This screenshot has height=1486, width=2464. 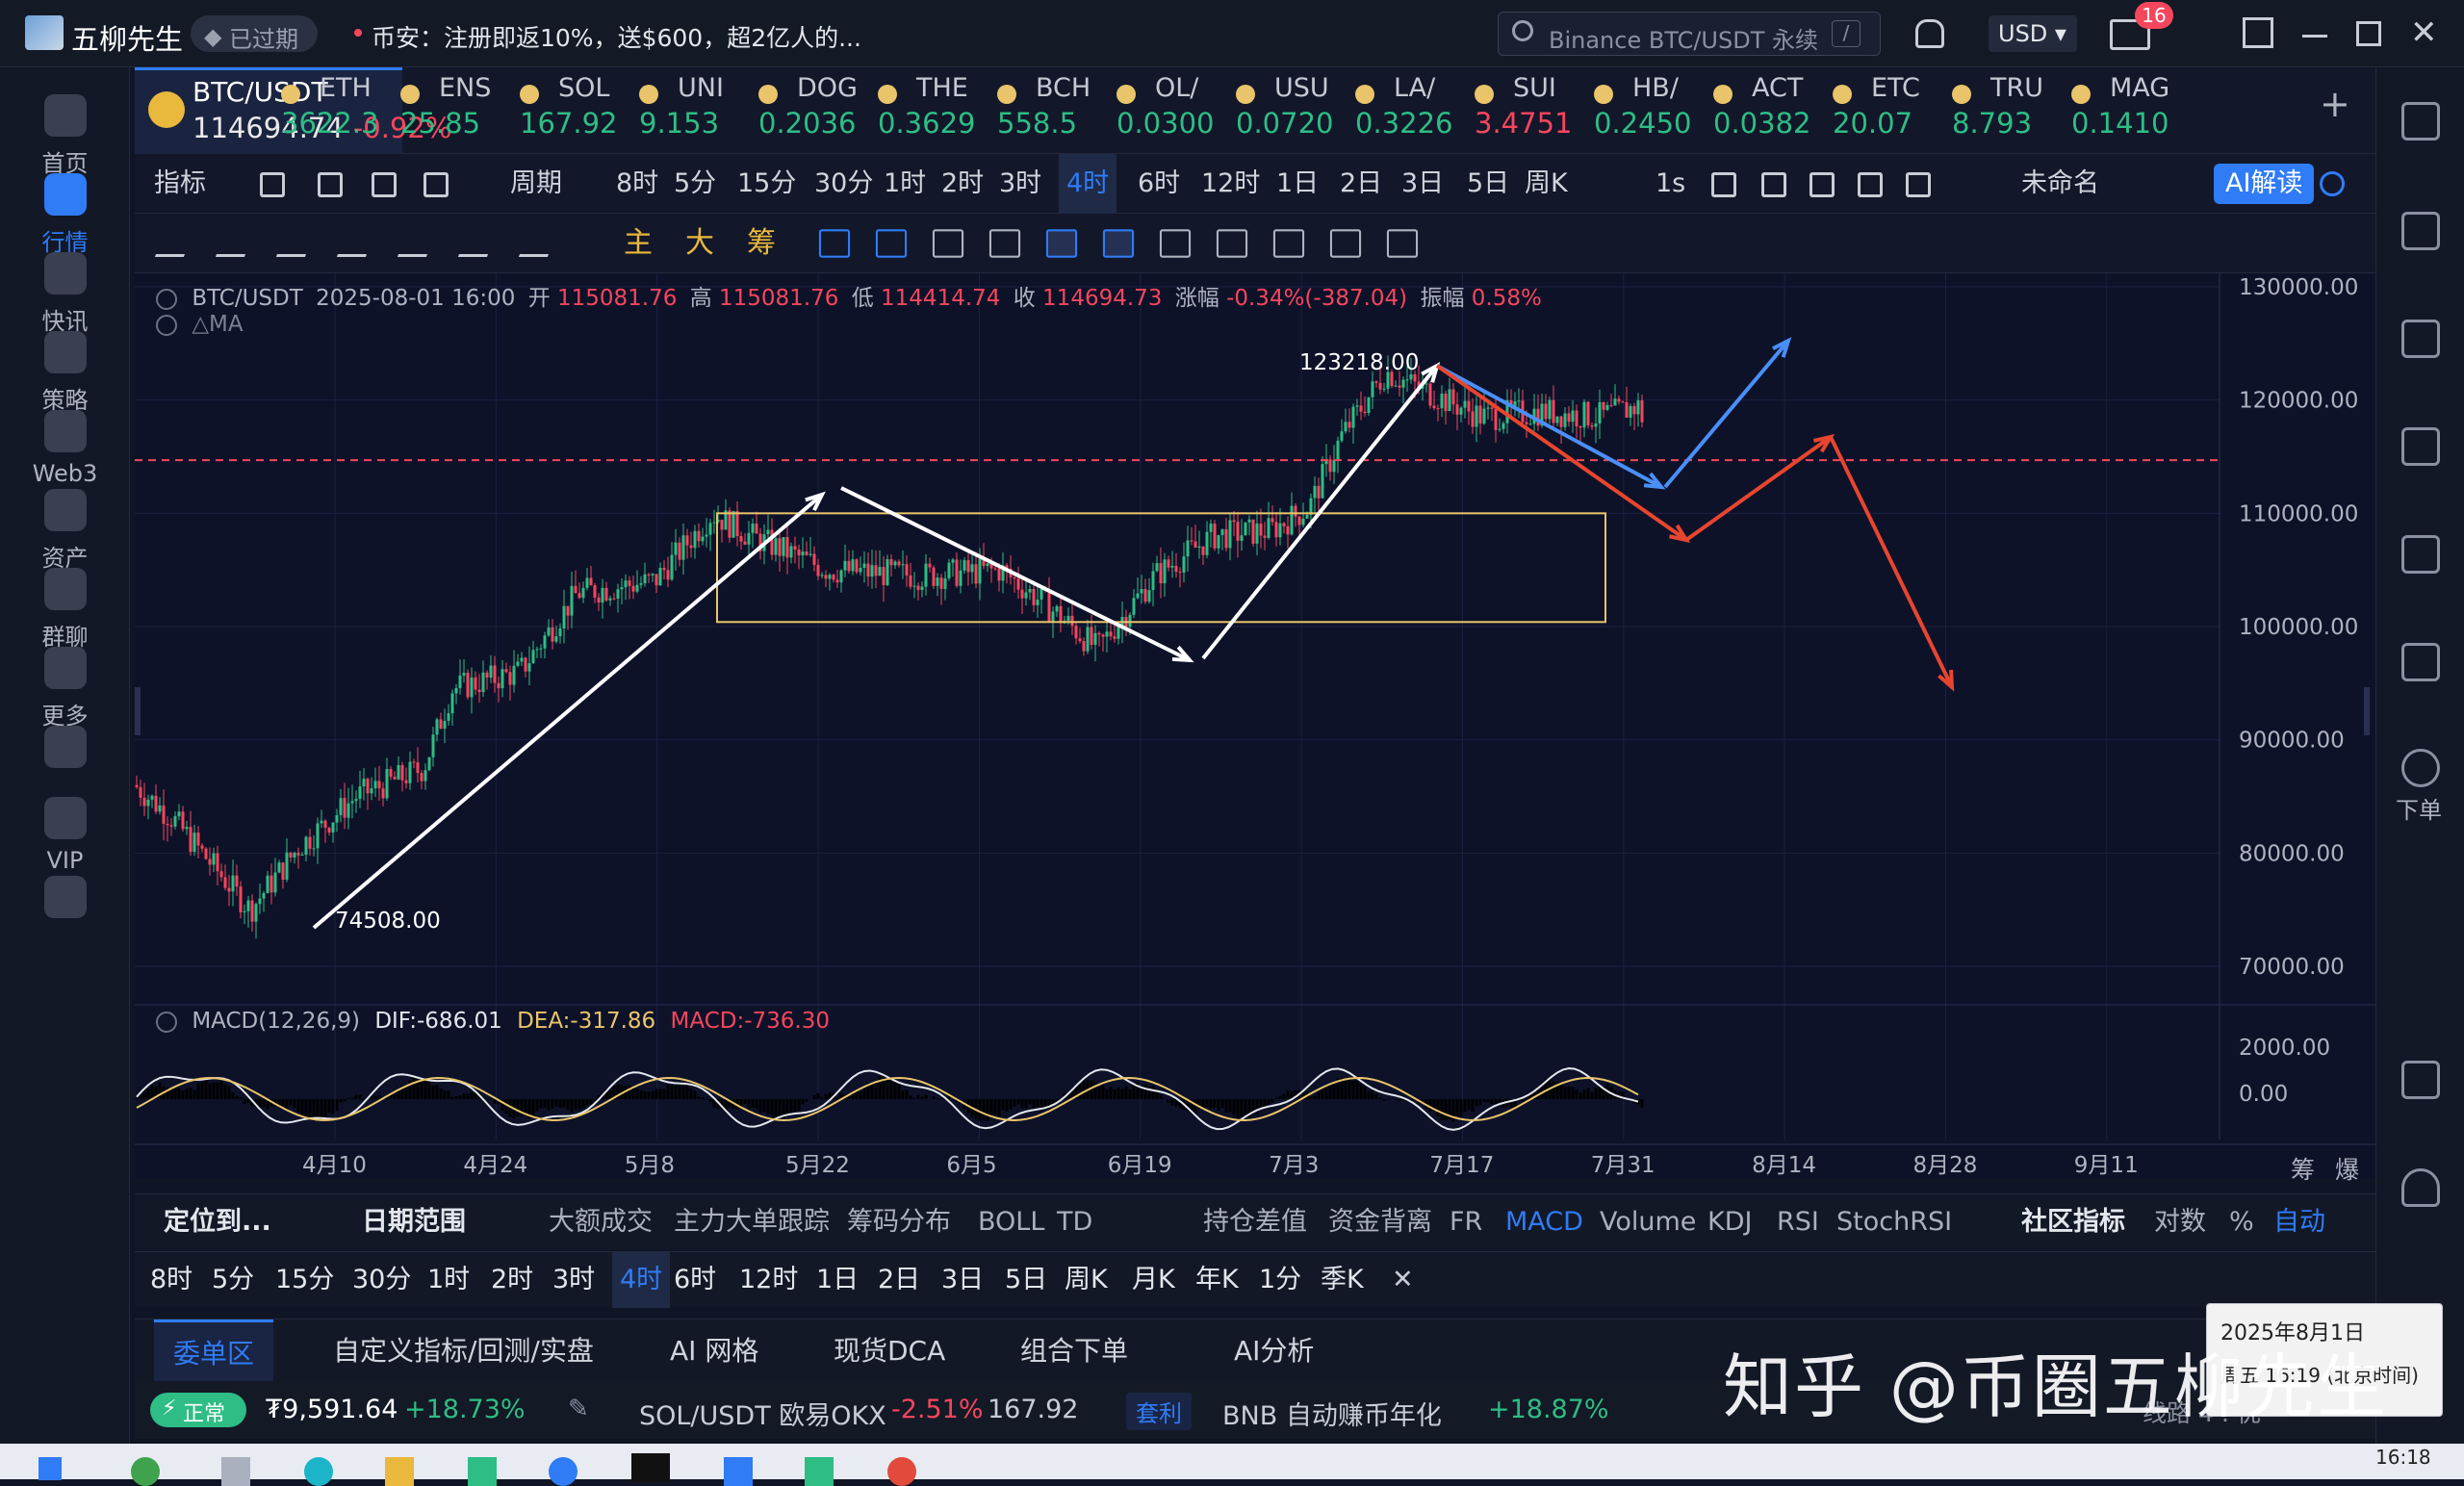 I want to click on start-icon, so click(x=50, y=1469).